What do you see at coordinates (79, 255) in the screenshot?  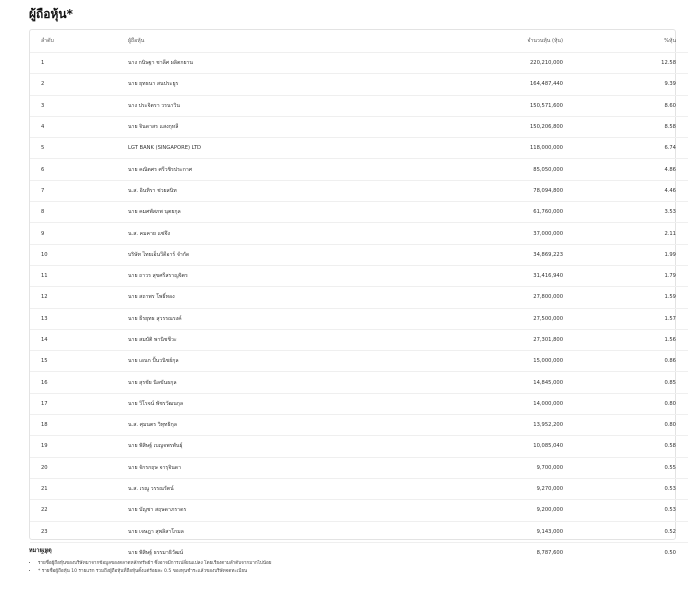 I see `rank-cell: 10` at bounding box center [79, 255].